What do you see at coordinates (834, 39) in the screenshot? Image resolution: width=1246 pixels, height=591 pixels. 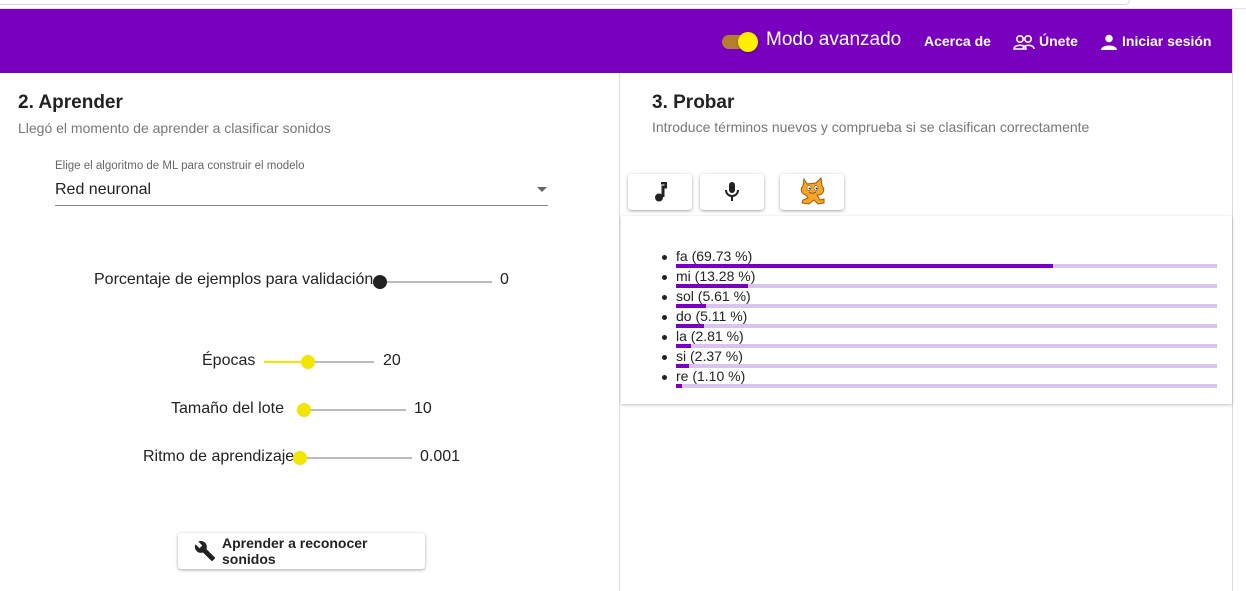 I see `advanced-mode-label: Modo avanzado` at bounding box center [834, 39].